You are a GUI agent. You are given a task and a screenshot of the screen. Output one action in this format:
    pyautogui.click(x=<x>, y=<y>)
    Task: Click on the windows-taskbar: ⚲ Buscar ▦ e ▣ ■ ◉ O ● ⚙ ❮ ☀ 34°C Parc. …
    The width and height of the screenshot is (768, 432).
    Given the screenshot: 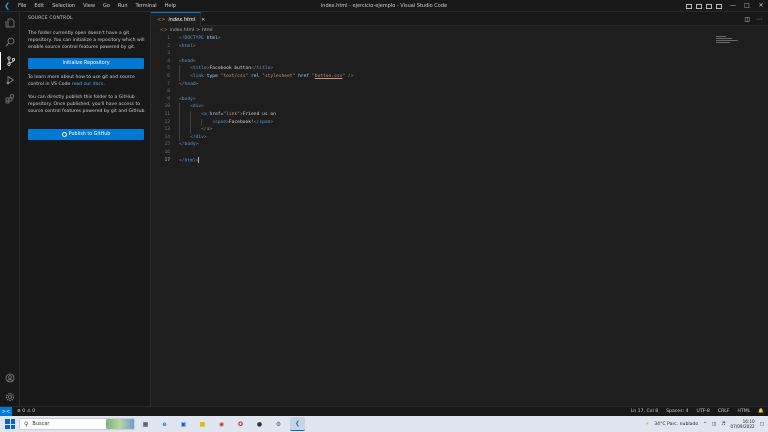 What is the action you would take?
    pyautogui.click(x=384, y=424)
    